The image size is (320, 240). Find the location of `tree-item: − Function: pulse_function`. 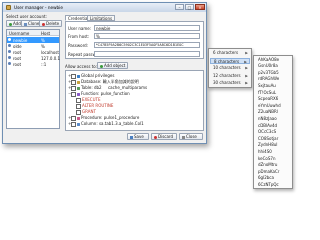

tree-item: − Function: pulse_function is located at coordinates (99, 94).